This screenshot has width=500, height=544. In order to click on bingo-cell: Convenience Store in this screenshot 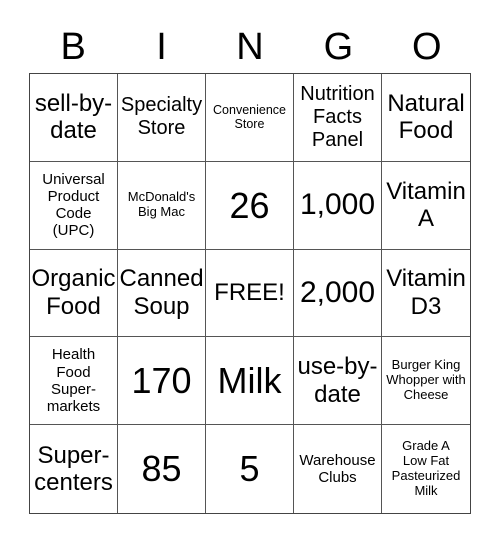, I will do `click(250, 118)`.